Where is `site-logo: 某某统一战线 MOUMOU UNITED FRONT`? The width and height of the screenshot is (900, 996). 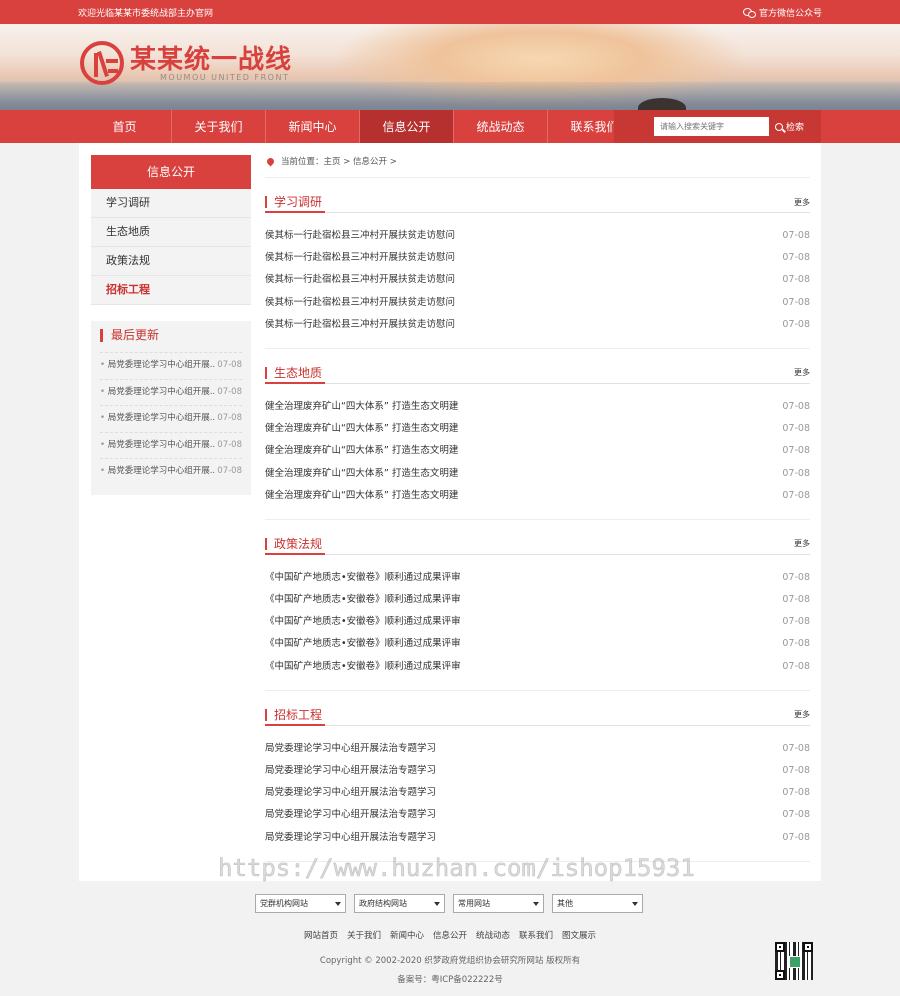 site-logo: 某某统一战线 MOUMOU UNITED FRONT is located at coordinates (186, 63).